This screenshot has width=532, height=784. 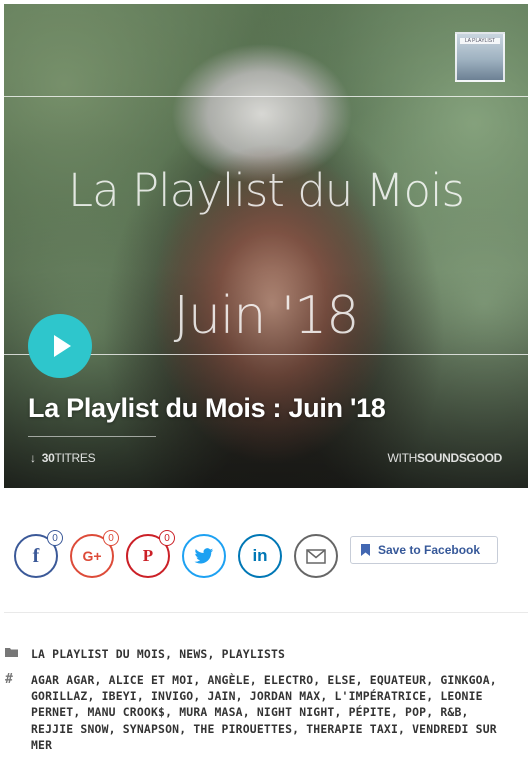 I want to click on share-twitter-button, so click(x=204, y=556).